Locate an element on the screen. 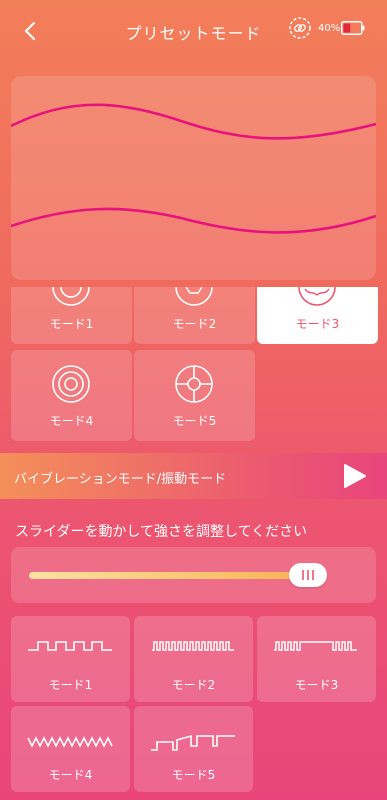  vibration-mode-label: モード4 is located at coordinates (70, 775).